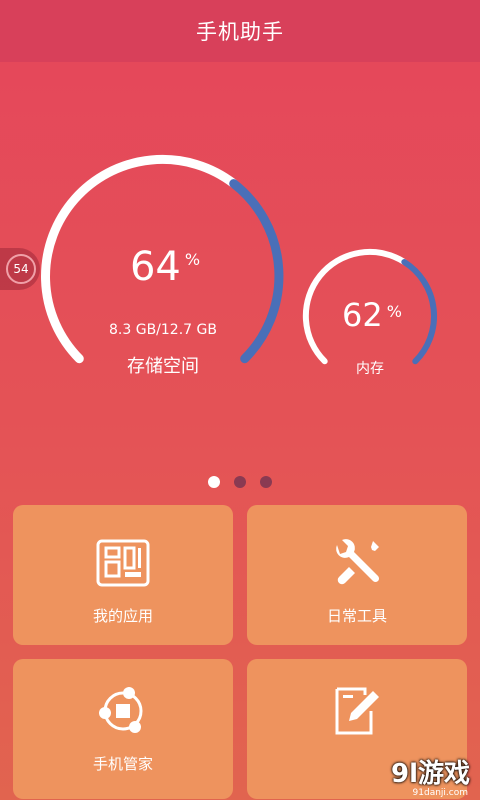 The width and height of the screenshot is (480, 800). What do you see at coordinates (356, 616) in the screenshot?
I see `tile-label: 日常工具` at bounding box center [356, 616].